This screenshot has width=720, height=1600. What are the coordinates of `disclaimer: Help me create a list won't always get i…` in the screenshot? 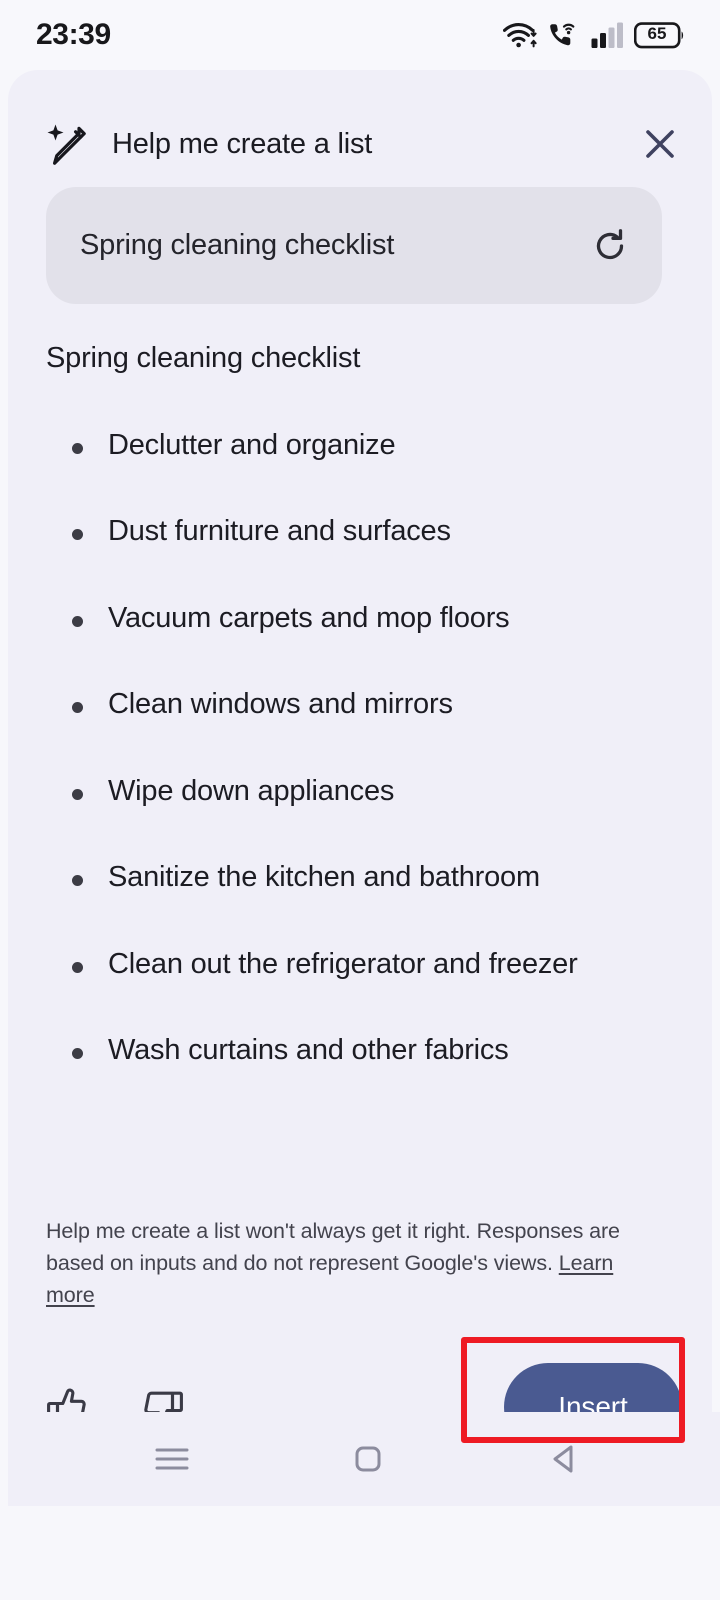 It's located at (351, 1263).